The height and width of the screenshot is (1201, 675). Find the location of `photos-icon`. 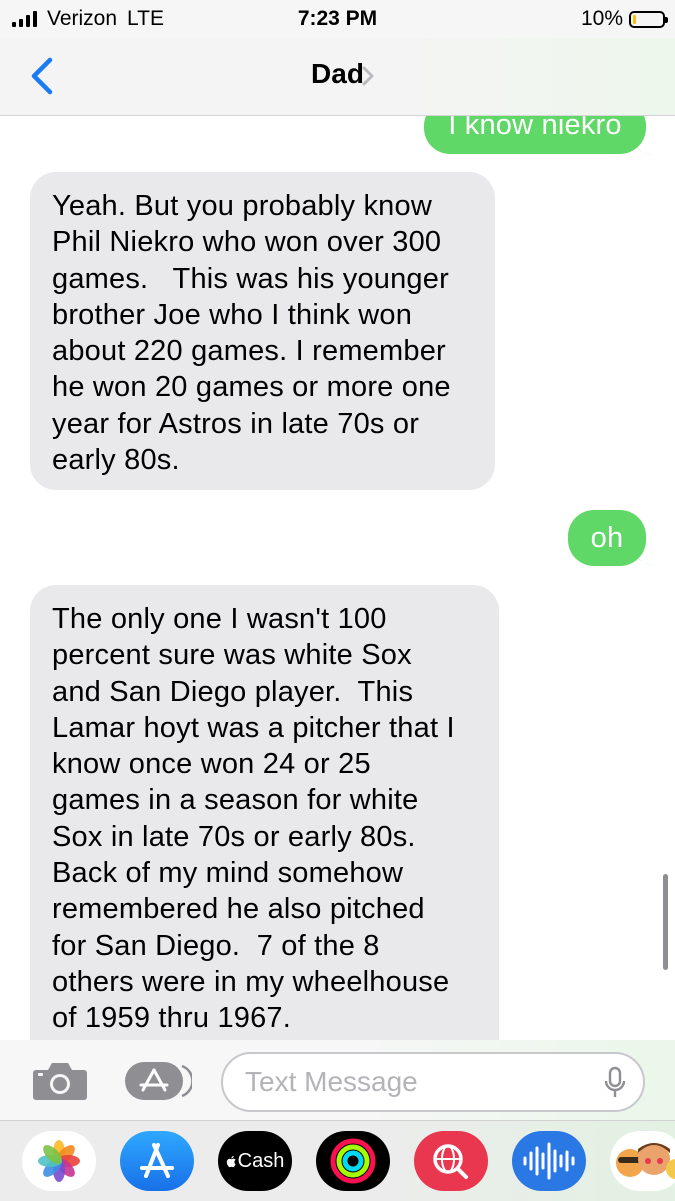

photos-icon is located at coordinates (59, 1161).